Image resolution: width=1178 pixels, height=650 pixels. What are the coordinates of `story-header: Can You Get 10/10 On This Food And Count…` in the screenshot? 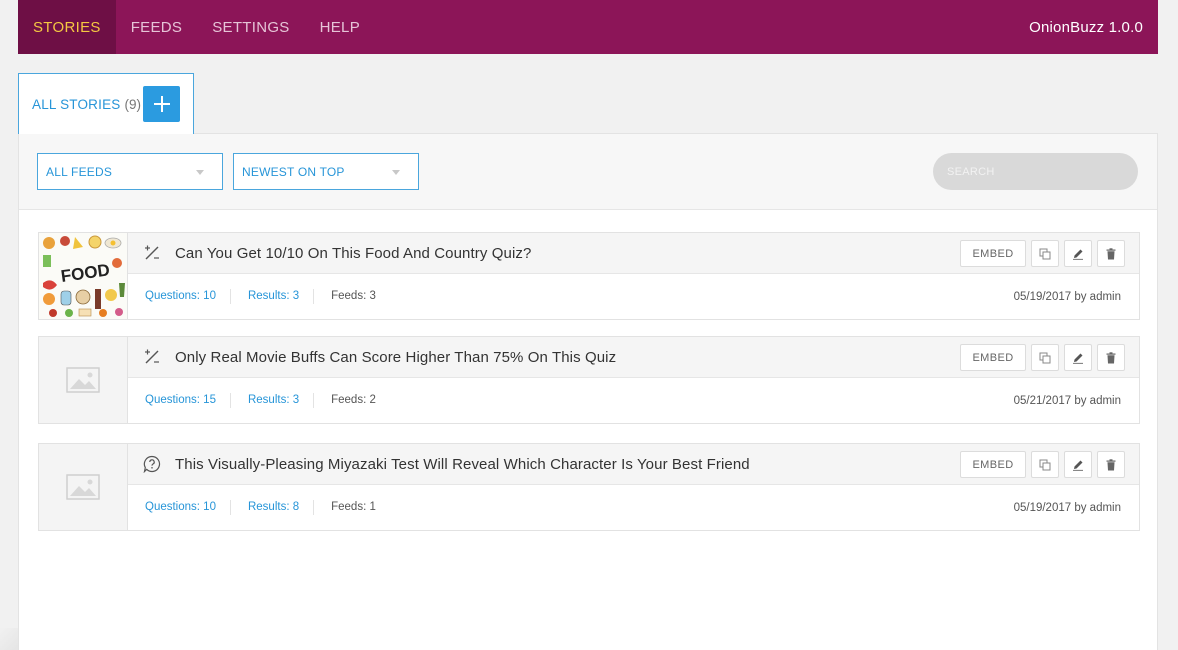 It's located at (633, 253).